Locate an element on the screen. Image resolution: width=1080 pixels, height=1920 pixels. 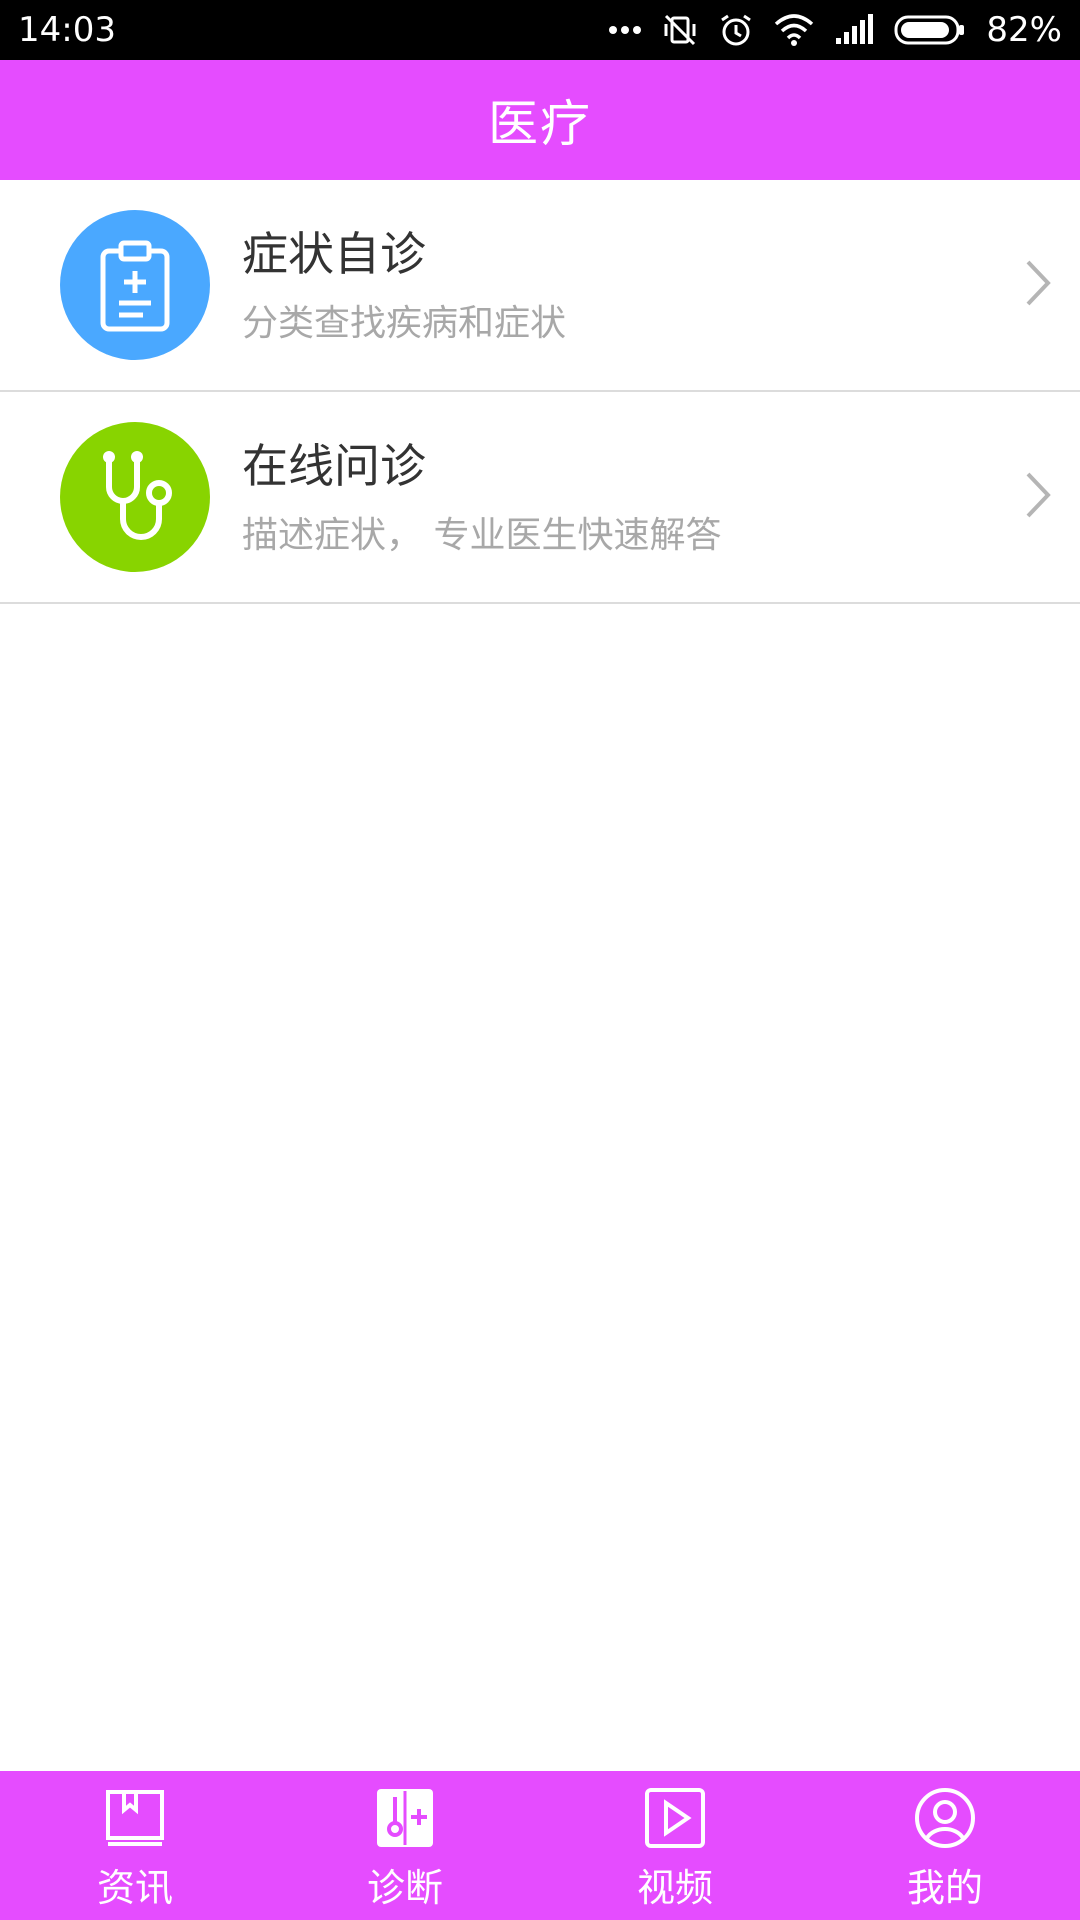
page-title: 医疗 is located at coordinates (540, 124).